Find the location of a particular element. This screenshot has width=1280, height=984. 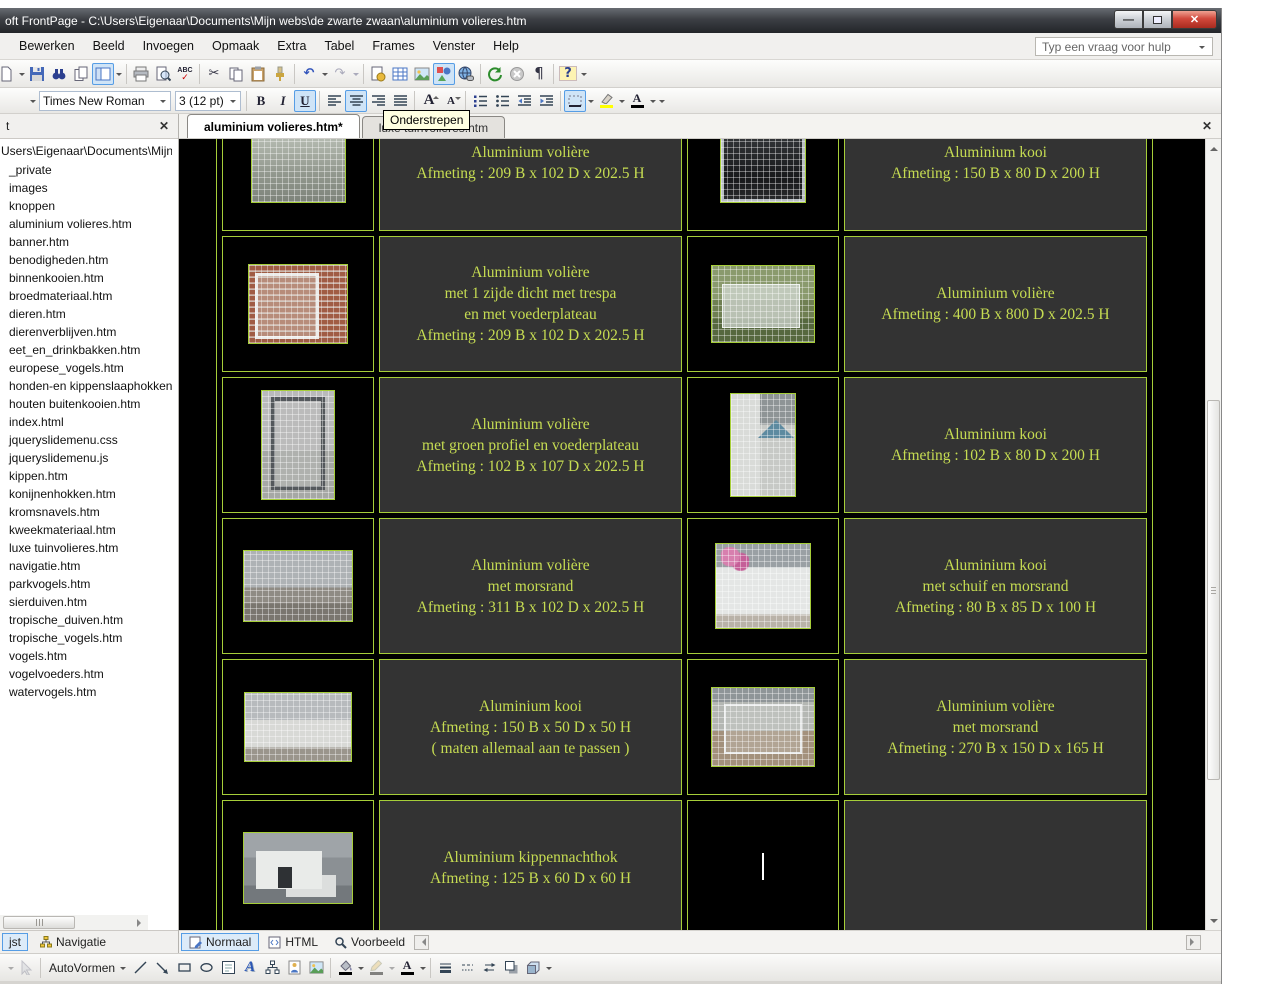

file-list-item: jqueryslidemenu.js is located at coordinates (86, 458).